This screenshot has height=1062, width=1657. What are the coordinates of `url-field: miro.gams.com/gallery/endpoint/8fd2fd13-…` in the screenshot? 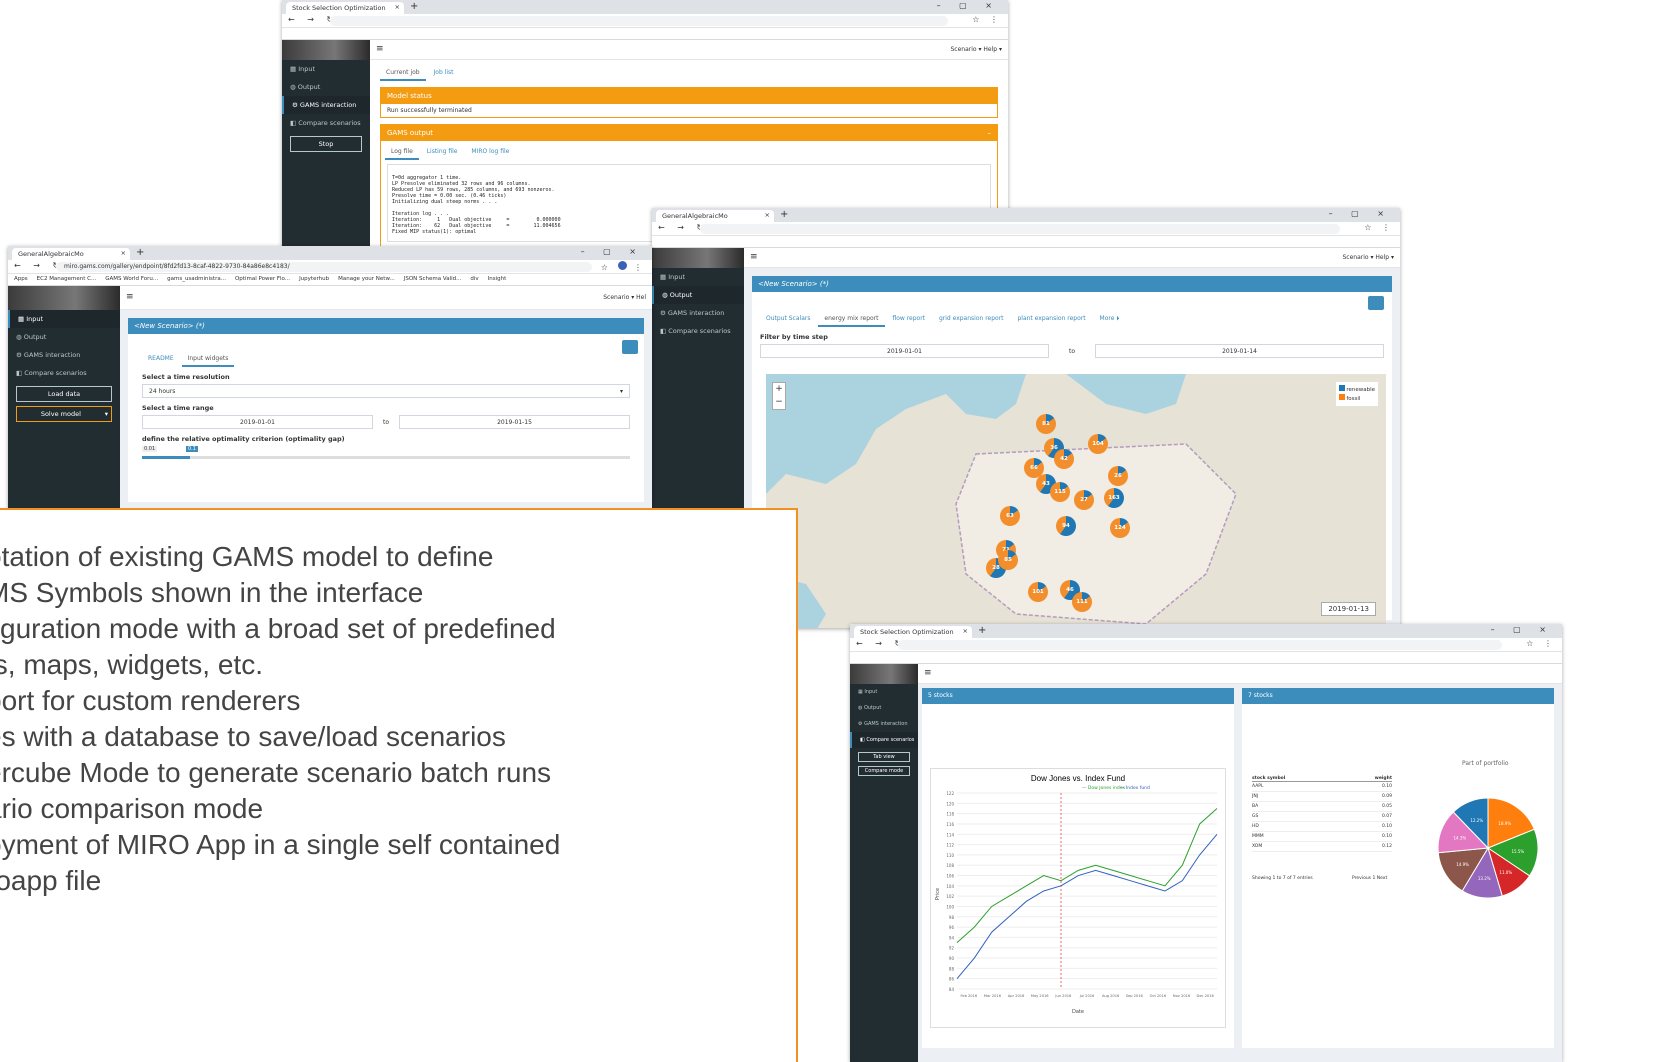 It's located at (324, 267).